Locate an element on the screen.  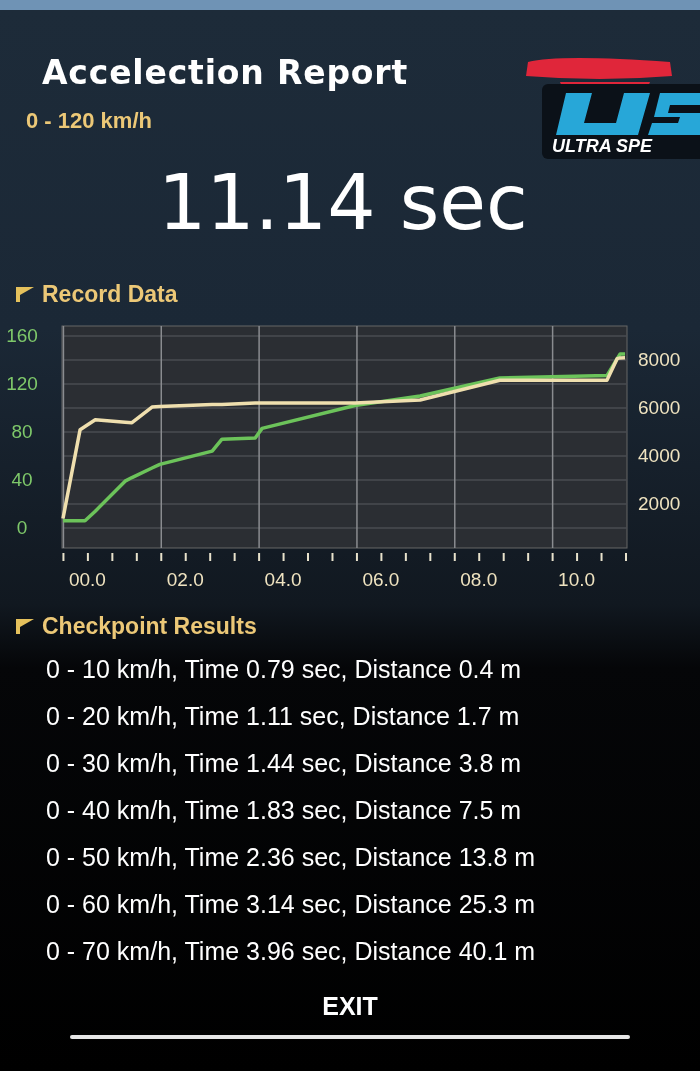
axis-label: 4000 is located at coordinates (659, 456).